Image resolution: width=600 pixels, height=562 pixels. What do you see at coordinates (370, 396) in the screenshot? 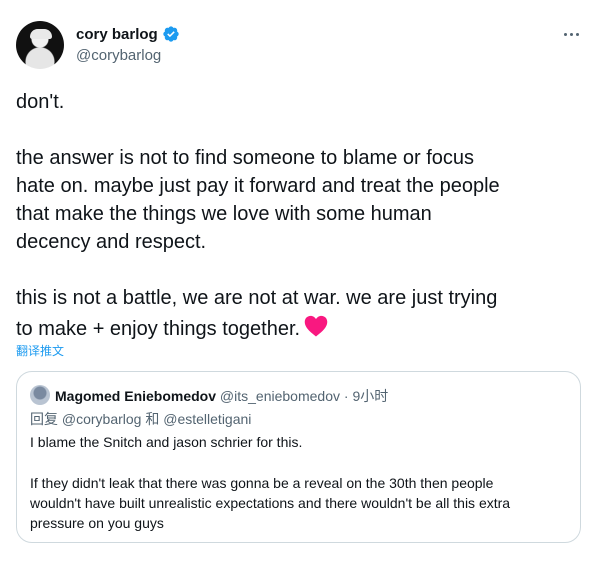
I see `quoted-timestamp: 9小时` at bounding box center [370, 396].